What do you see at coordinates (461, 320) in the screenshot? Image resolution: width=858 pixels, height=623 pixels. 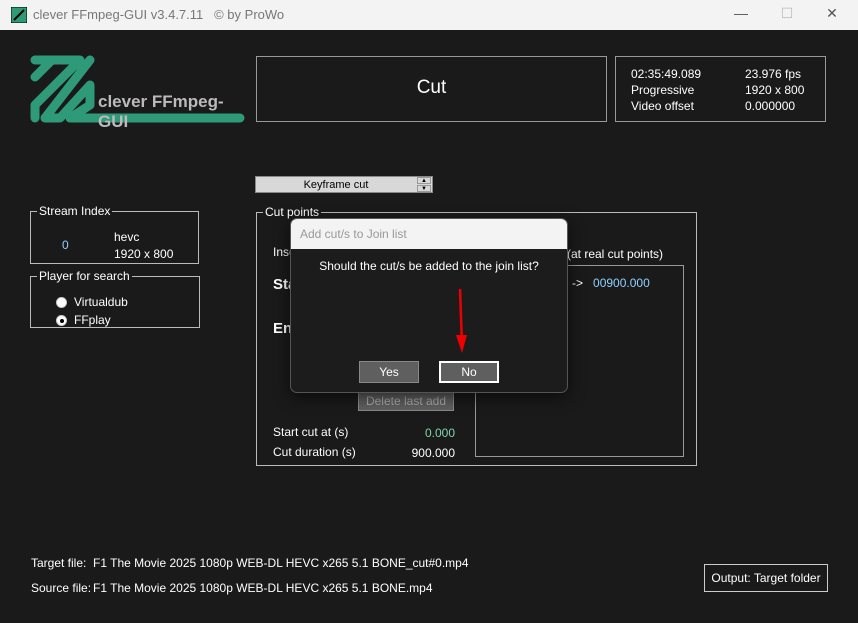 I see `red-arrow-annotation` at bounding box center [461, 320].